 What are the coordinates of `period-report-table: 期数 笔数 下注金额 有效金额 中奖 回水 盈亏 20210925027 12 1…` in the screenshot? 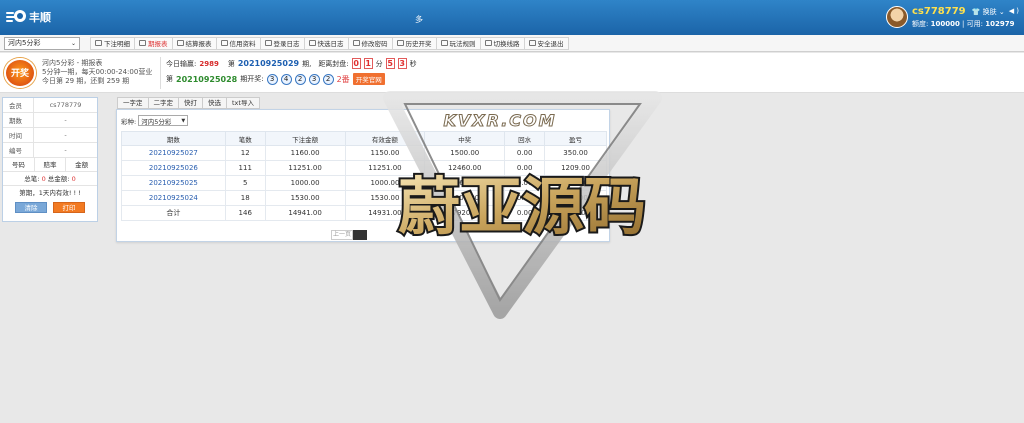 It's located at (364, 176).